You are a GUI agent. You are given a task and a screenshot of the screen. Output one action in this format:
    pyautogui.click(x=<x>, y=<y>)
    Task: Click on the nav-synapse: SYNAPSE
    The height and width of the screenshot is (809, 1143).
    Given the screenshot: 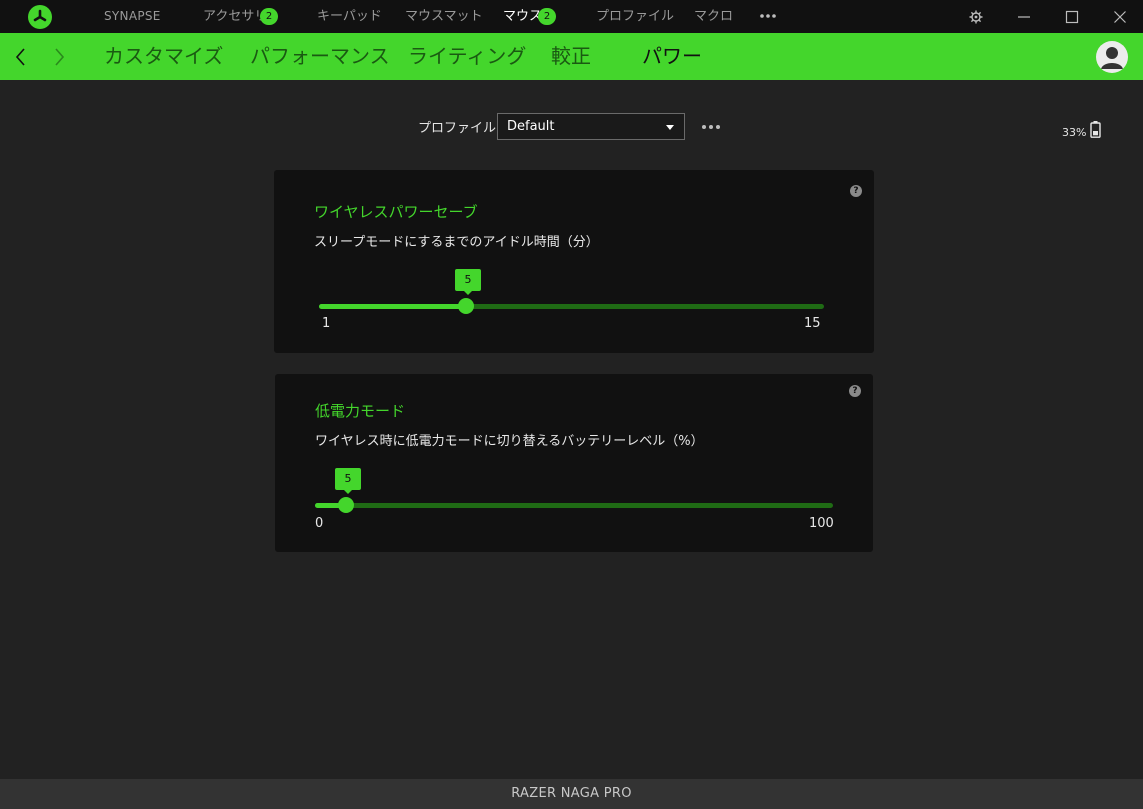 What is the action you would take?
    pyautogui.click(x=132, y=16)
    